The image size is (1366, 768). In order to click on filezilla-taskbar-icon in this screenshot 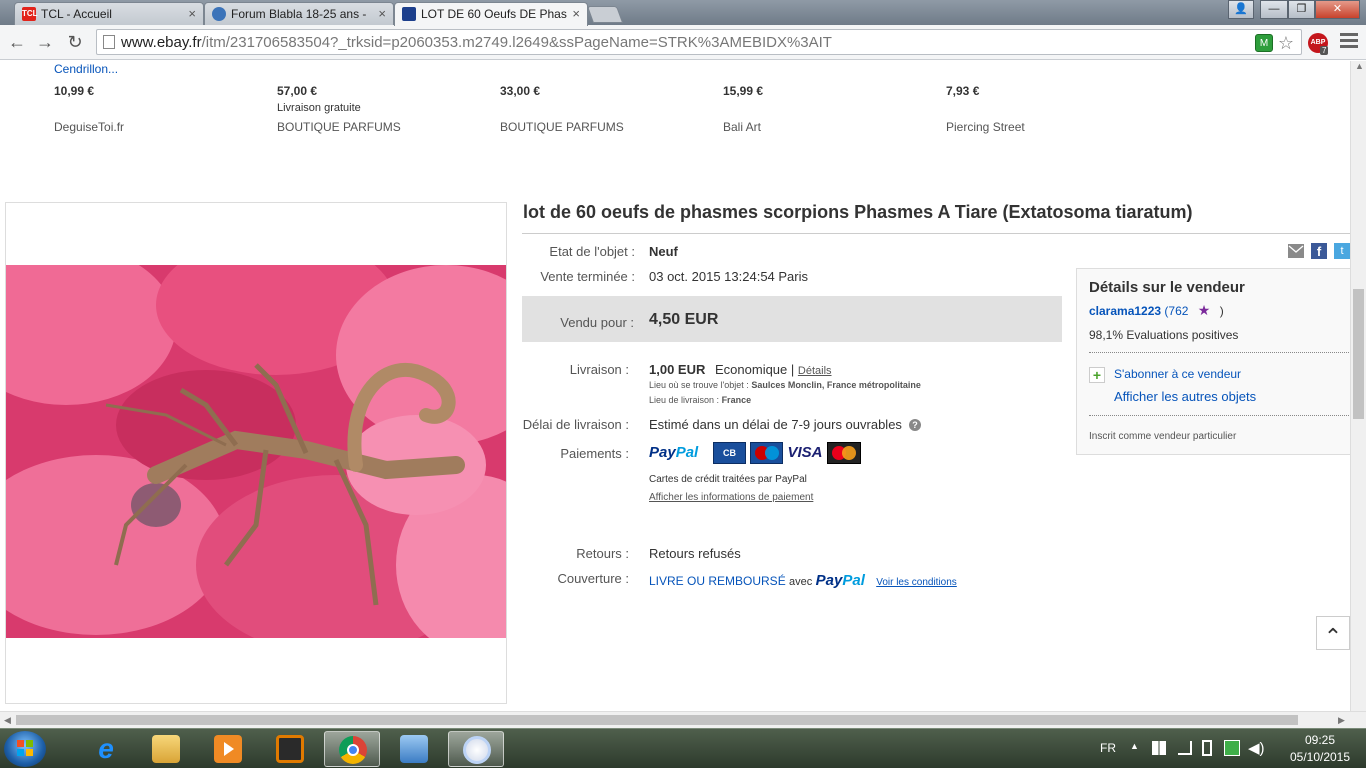, I will do `click(290, 749)`.